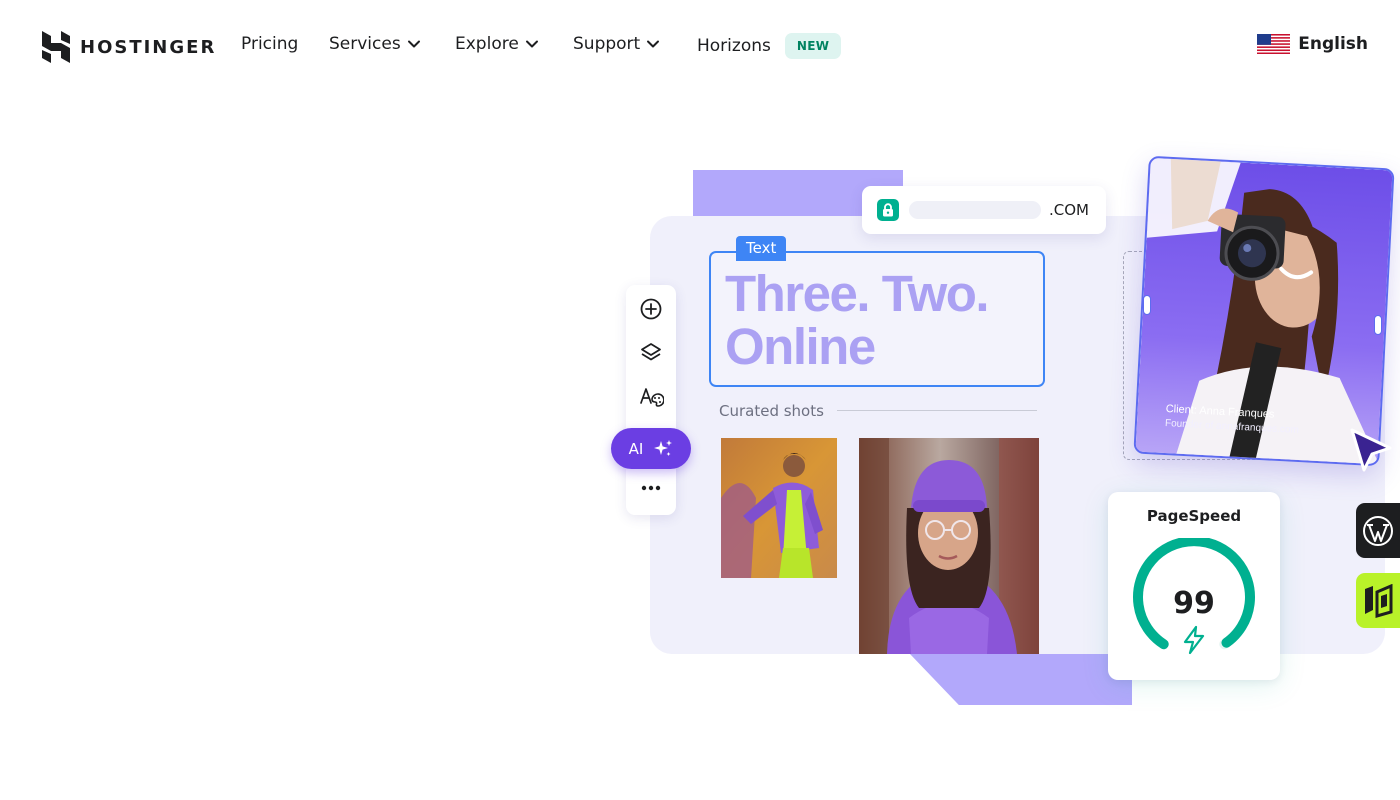 The image size is (1400, 800). Describe the element at coordinates (937, 410) in the screenshot. I see `section-divider` at that location.